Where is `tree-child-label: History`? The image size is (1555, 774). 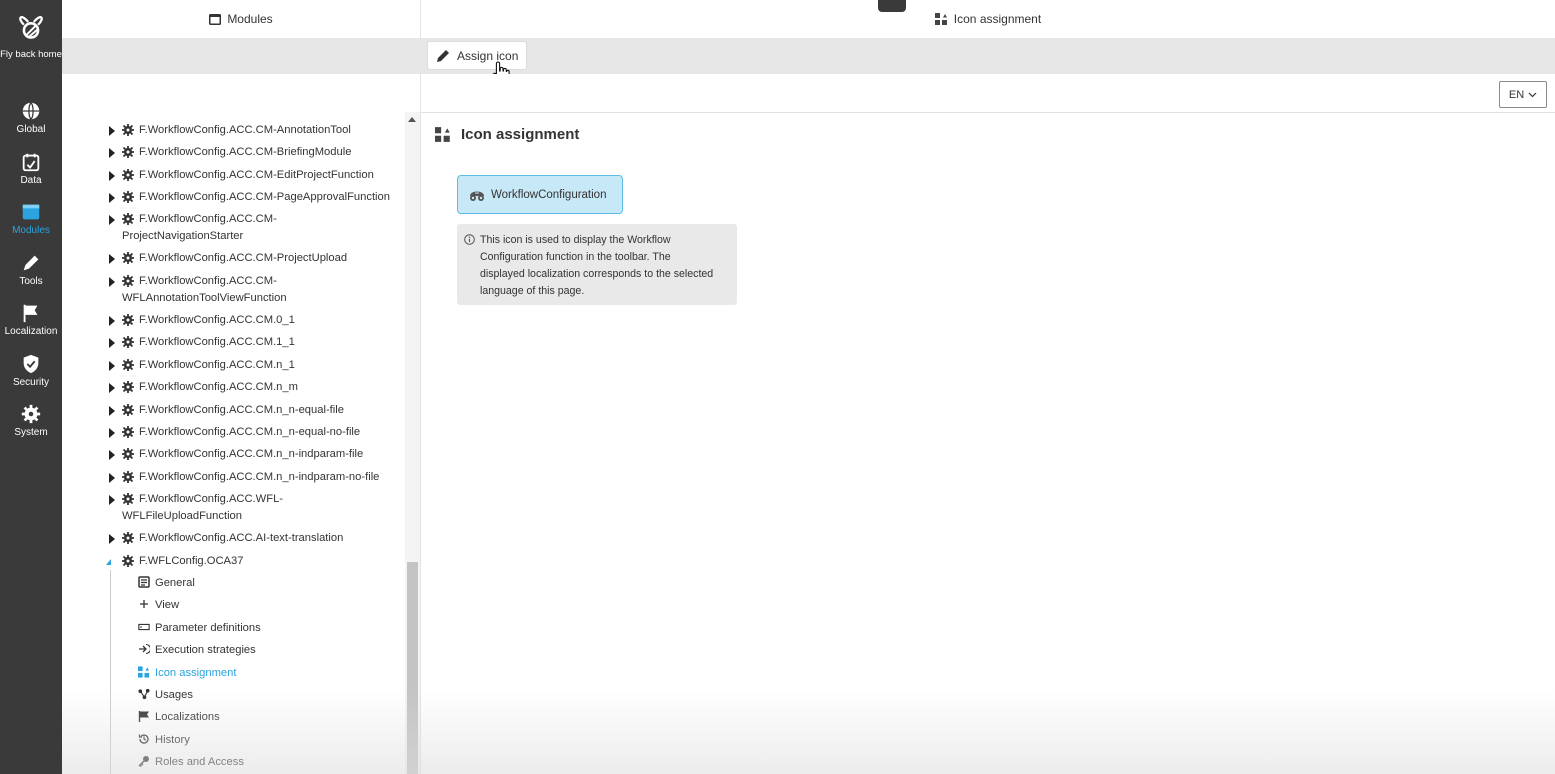
tree-child-label: History is located at coordinates (172, 740).